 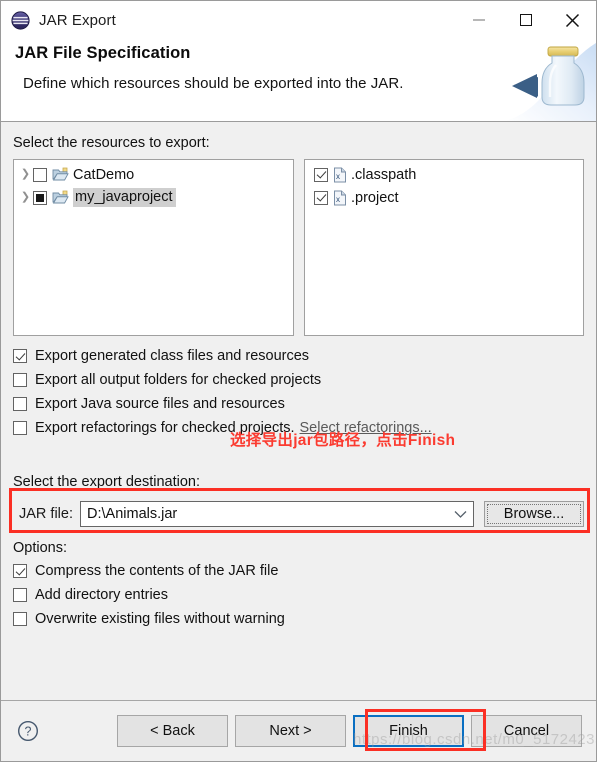 What do you see at coordinates (444, 174) in the screenshot?
I see `list-item: x .classpath` at bounding box center [444, 174].